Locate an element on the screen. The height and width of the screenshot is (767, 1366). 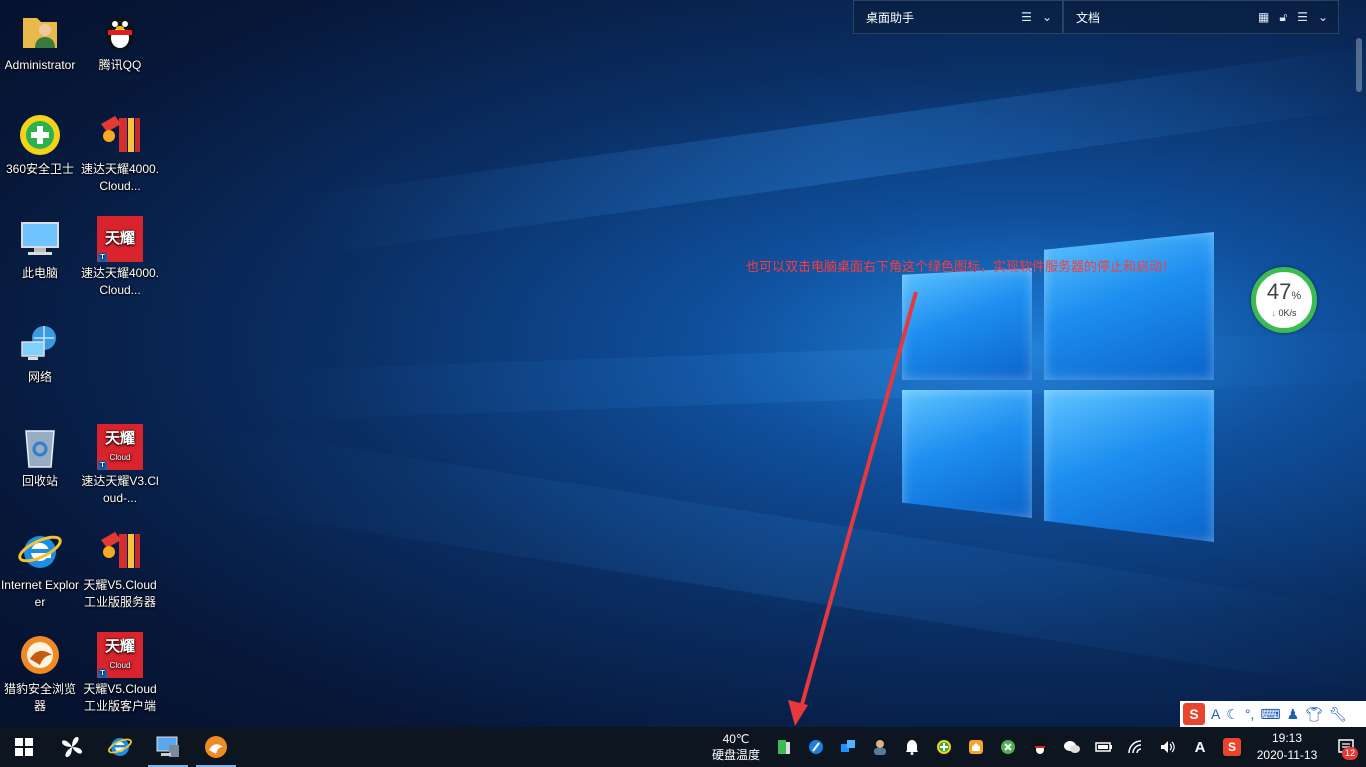
taskbar: 40℃ 硬盘温度 A S 19:13 2020-11-13 12 is located at coordinates (683, 747).